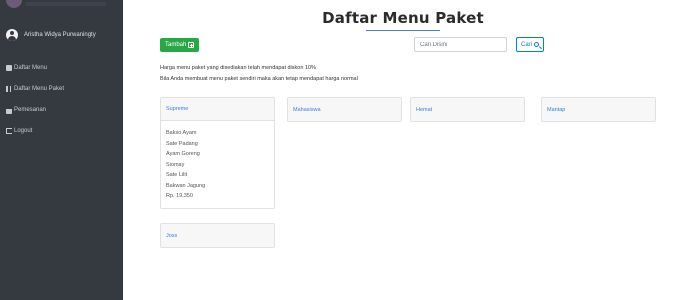 This screenshot has width=683, height=300. Describe the element at coordinates (183, 154) in the screenshot. I see `package-item: Ayam Goreng` at that location.